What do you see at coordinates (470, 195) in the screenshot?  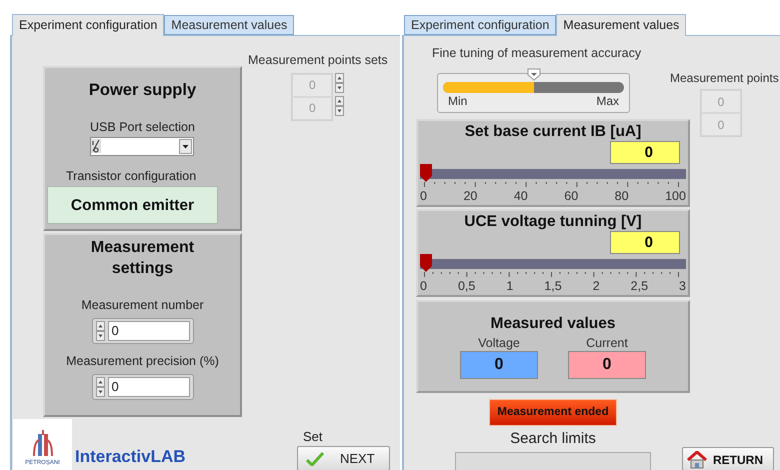 I see `scale-label: 20` at bounding box center [470, 195].